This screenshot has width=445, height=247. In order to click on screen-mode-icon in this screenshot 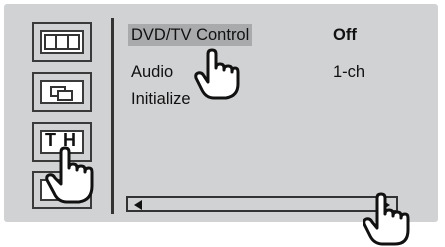, I will do `click(62, 42)`.